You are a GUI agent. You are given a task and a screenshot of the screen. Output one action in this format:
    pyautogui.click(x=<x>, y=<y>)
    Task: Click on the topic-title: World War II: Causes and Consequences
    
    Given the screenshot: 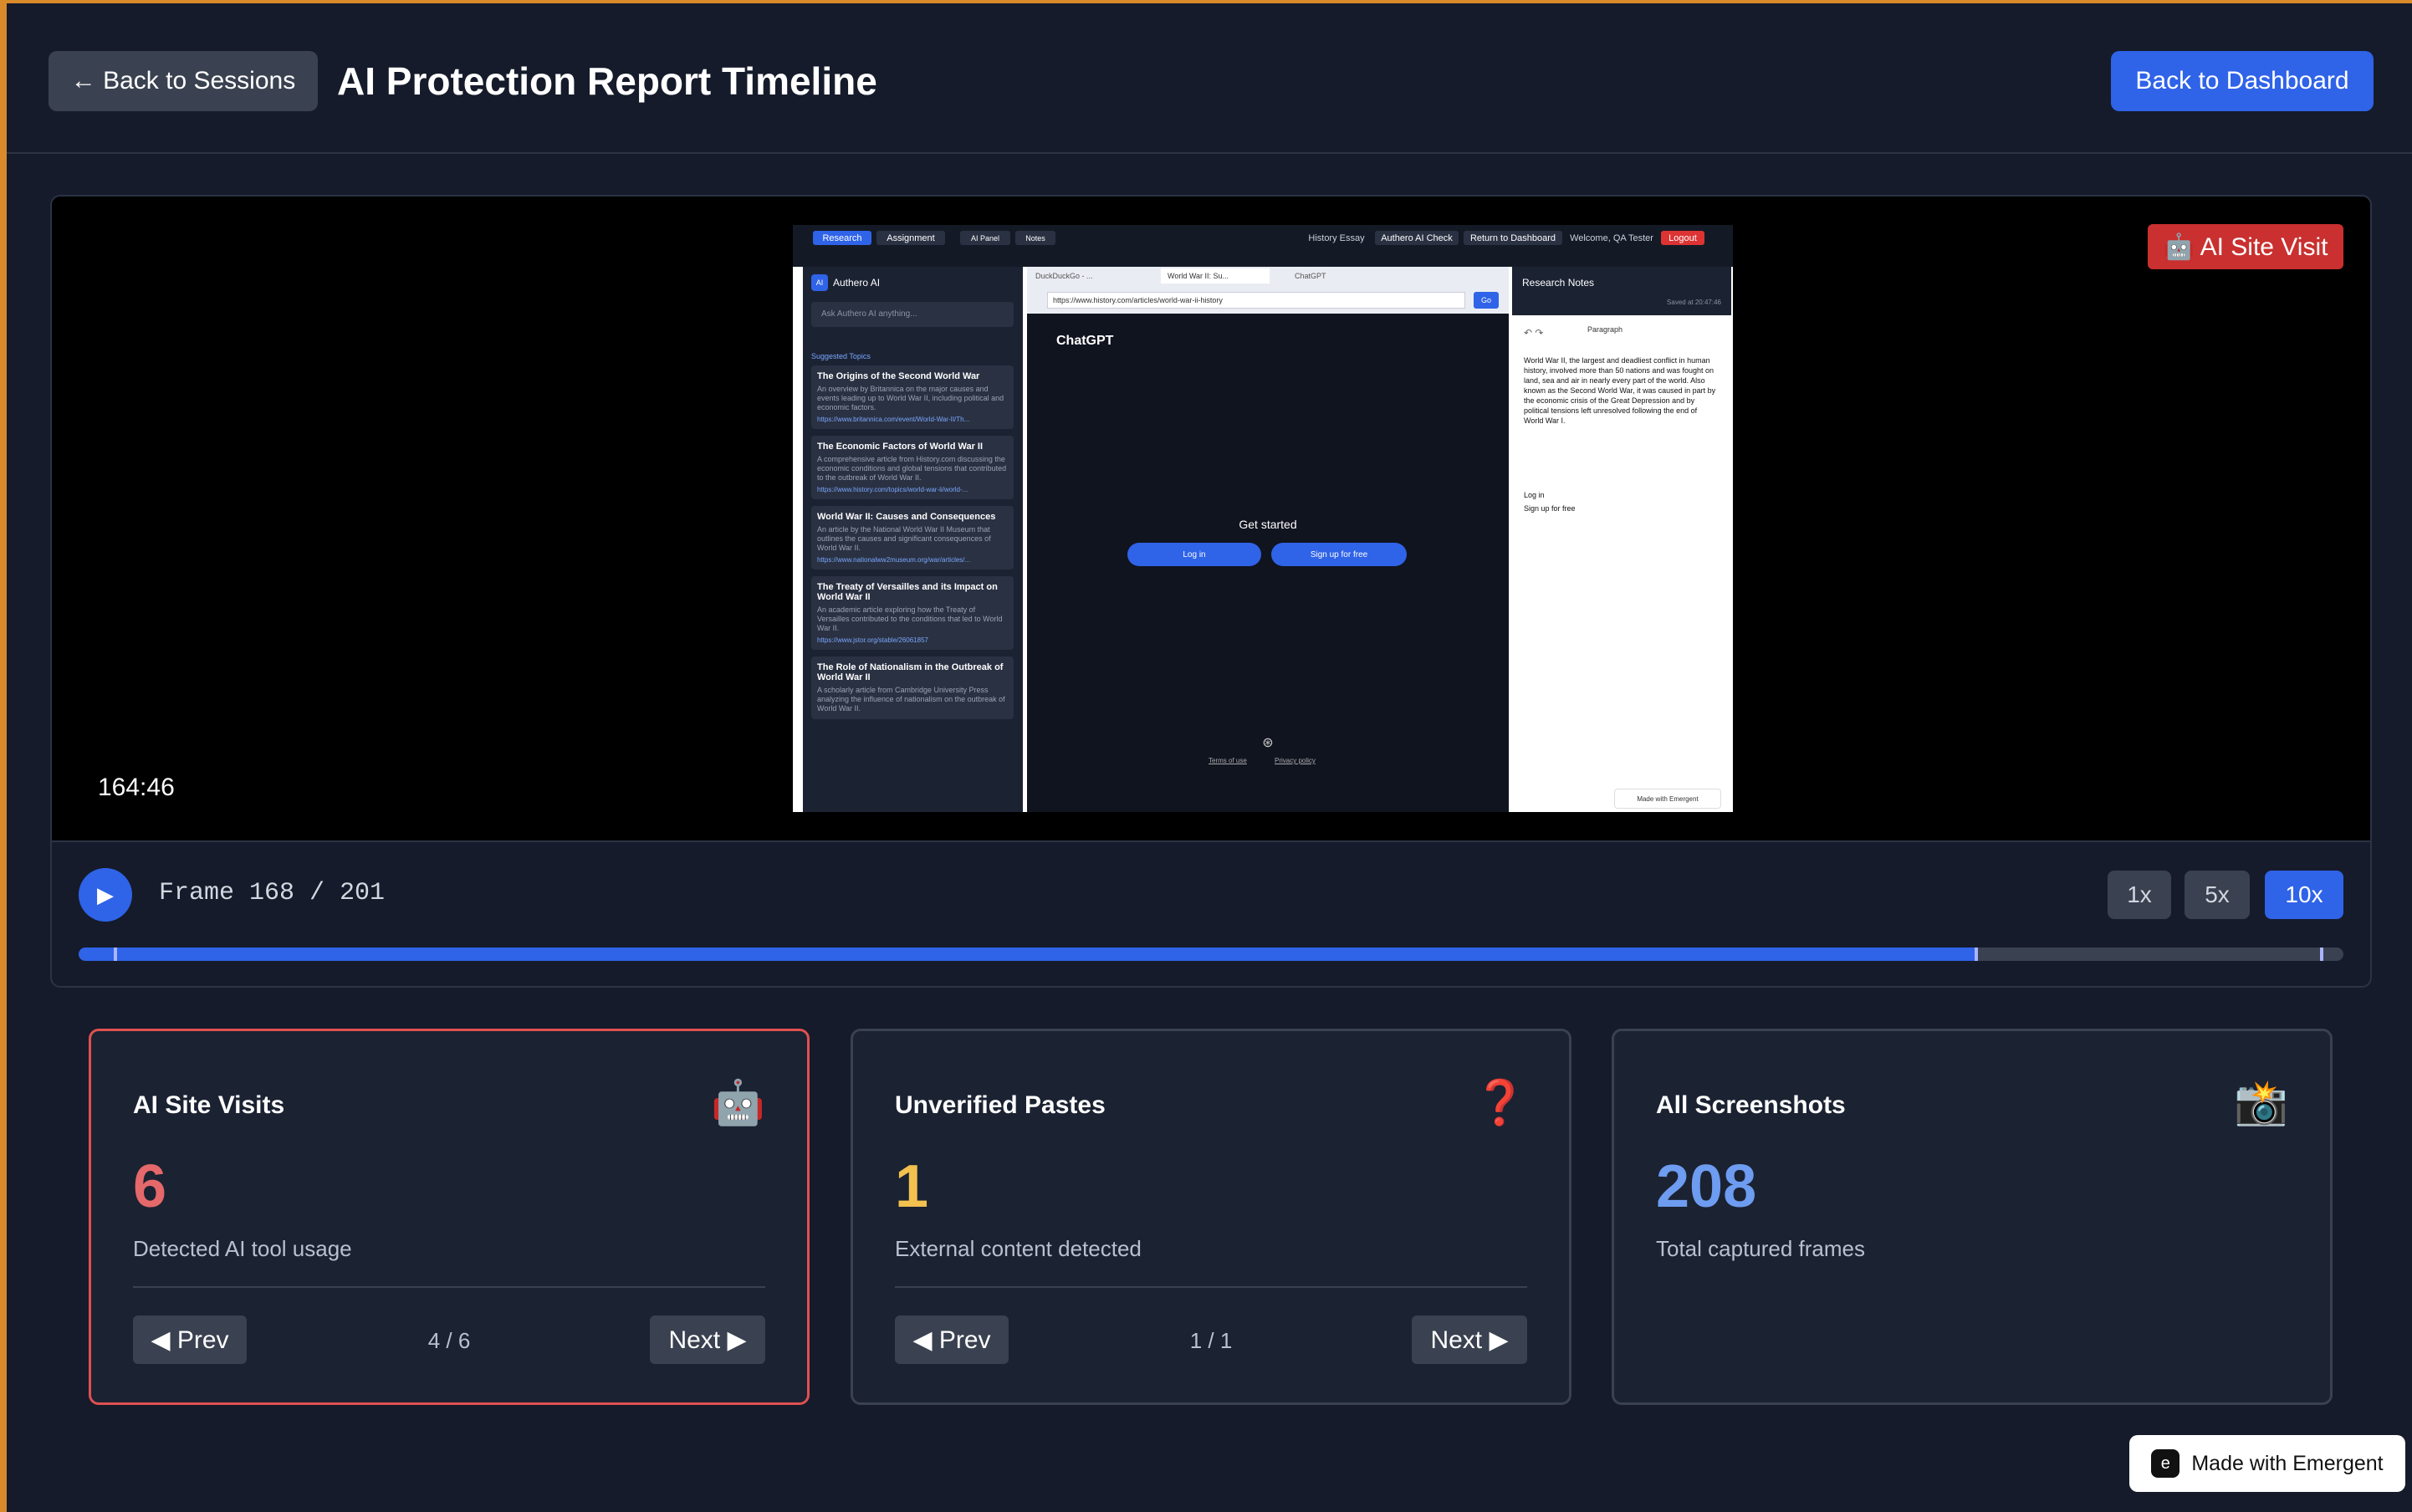 What is the action you would take?
    pyautogui.click(x=906, y=517)
    